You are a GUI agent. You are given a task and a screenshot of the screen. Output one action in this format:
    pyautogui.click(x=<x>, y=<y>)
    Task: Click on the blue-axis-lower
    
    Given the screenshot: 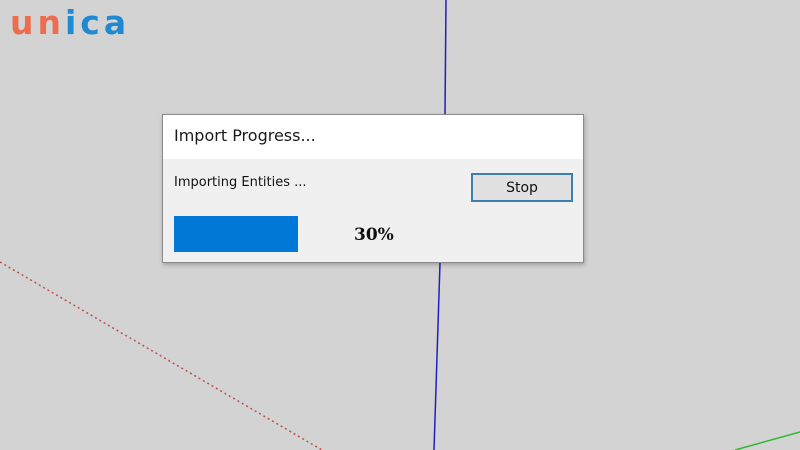 What is the action you would take?
    pyautogui.click(x=437, y=356)
    